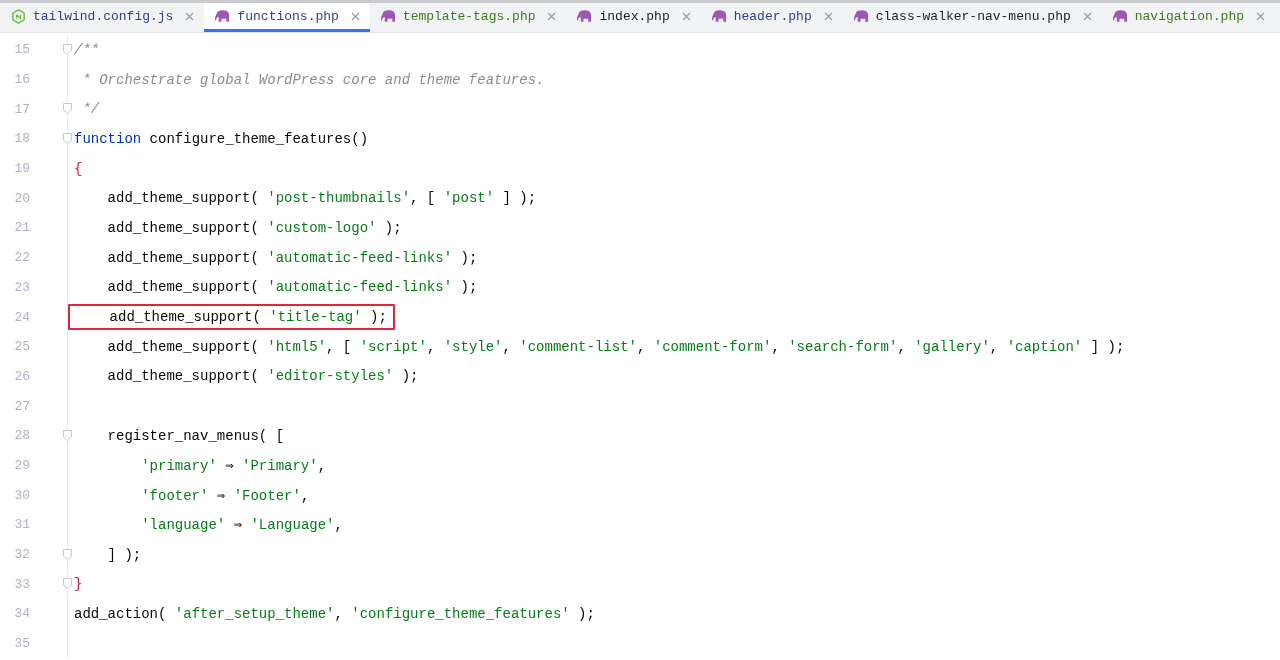 This screenshot has height=660, width=1280. I want to click on code-line: 'language' ⇒ 'Language',, so click(241, 526).